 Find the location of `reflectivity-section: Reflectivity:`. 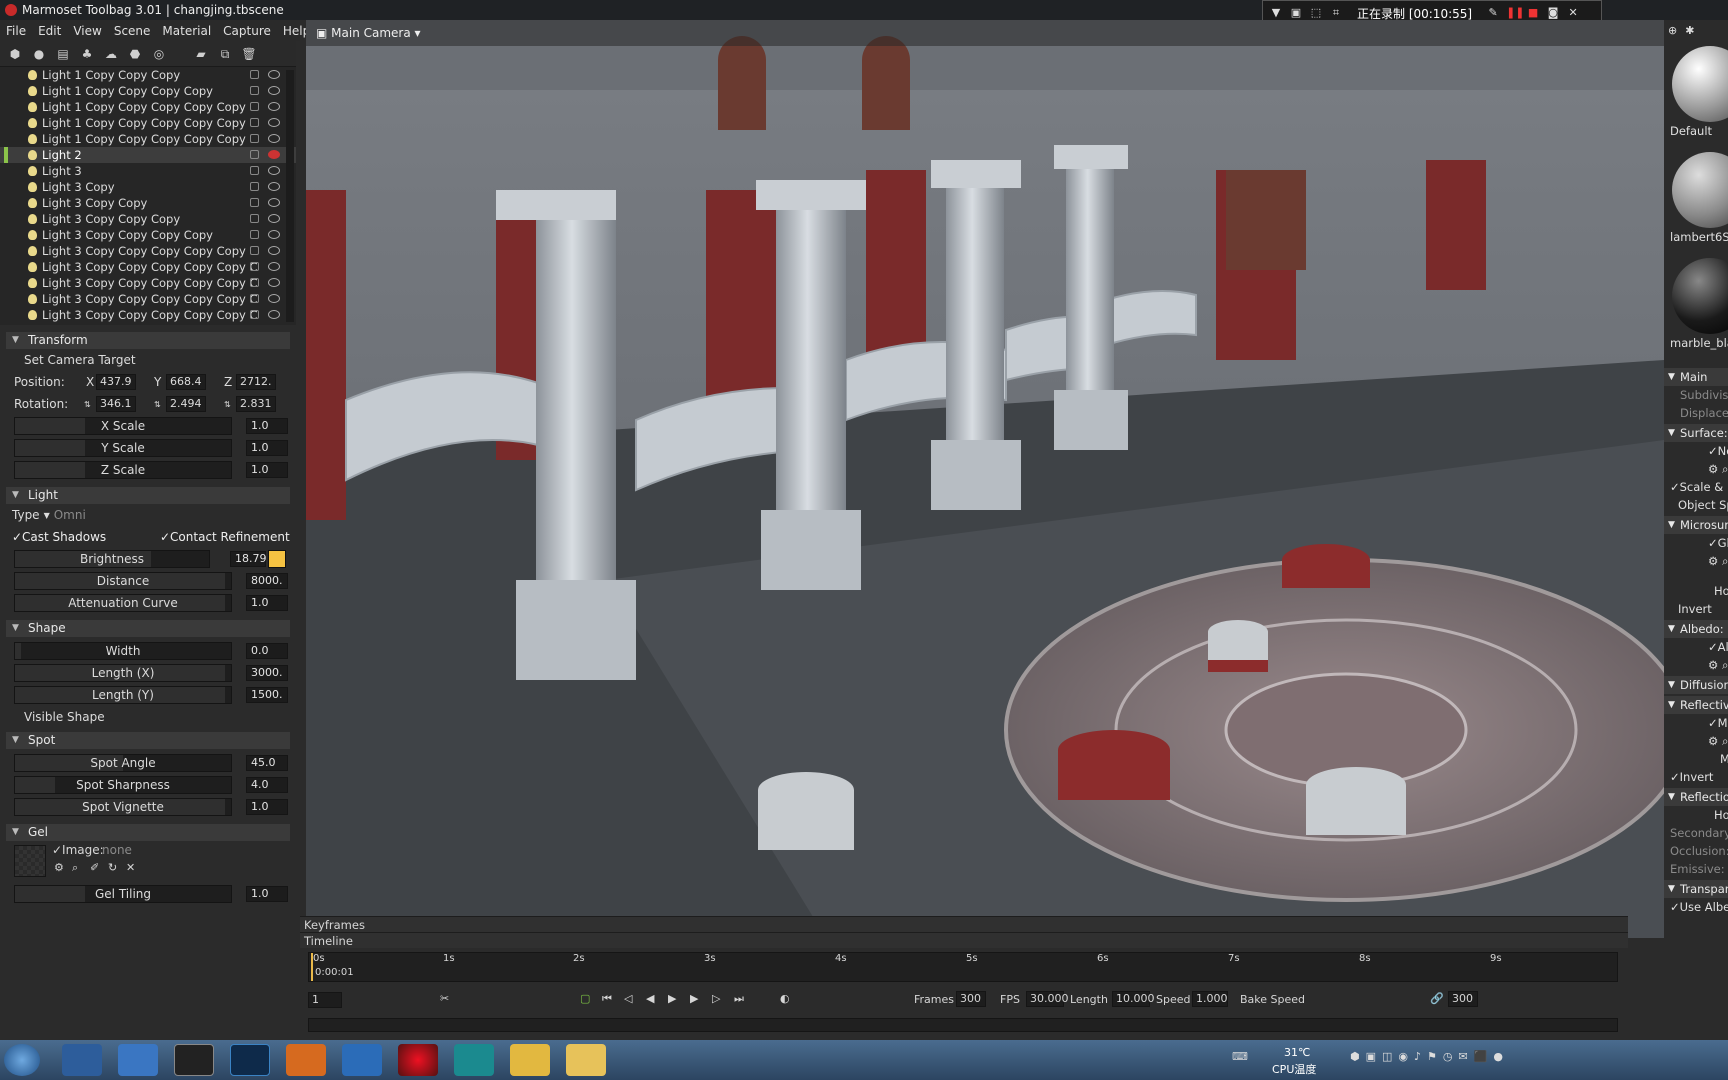

reflectivity-section: Reflectivity: is located at coordinates (1696, 705).